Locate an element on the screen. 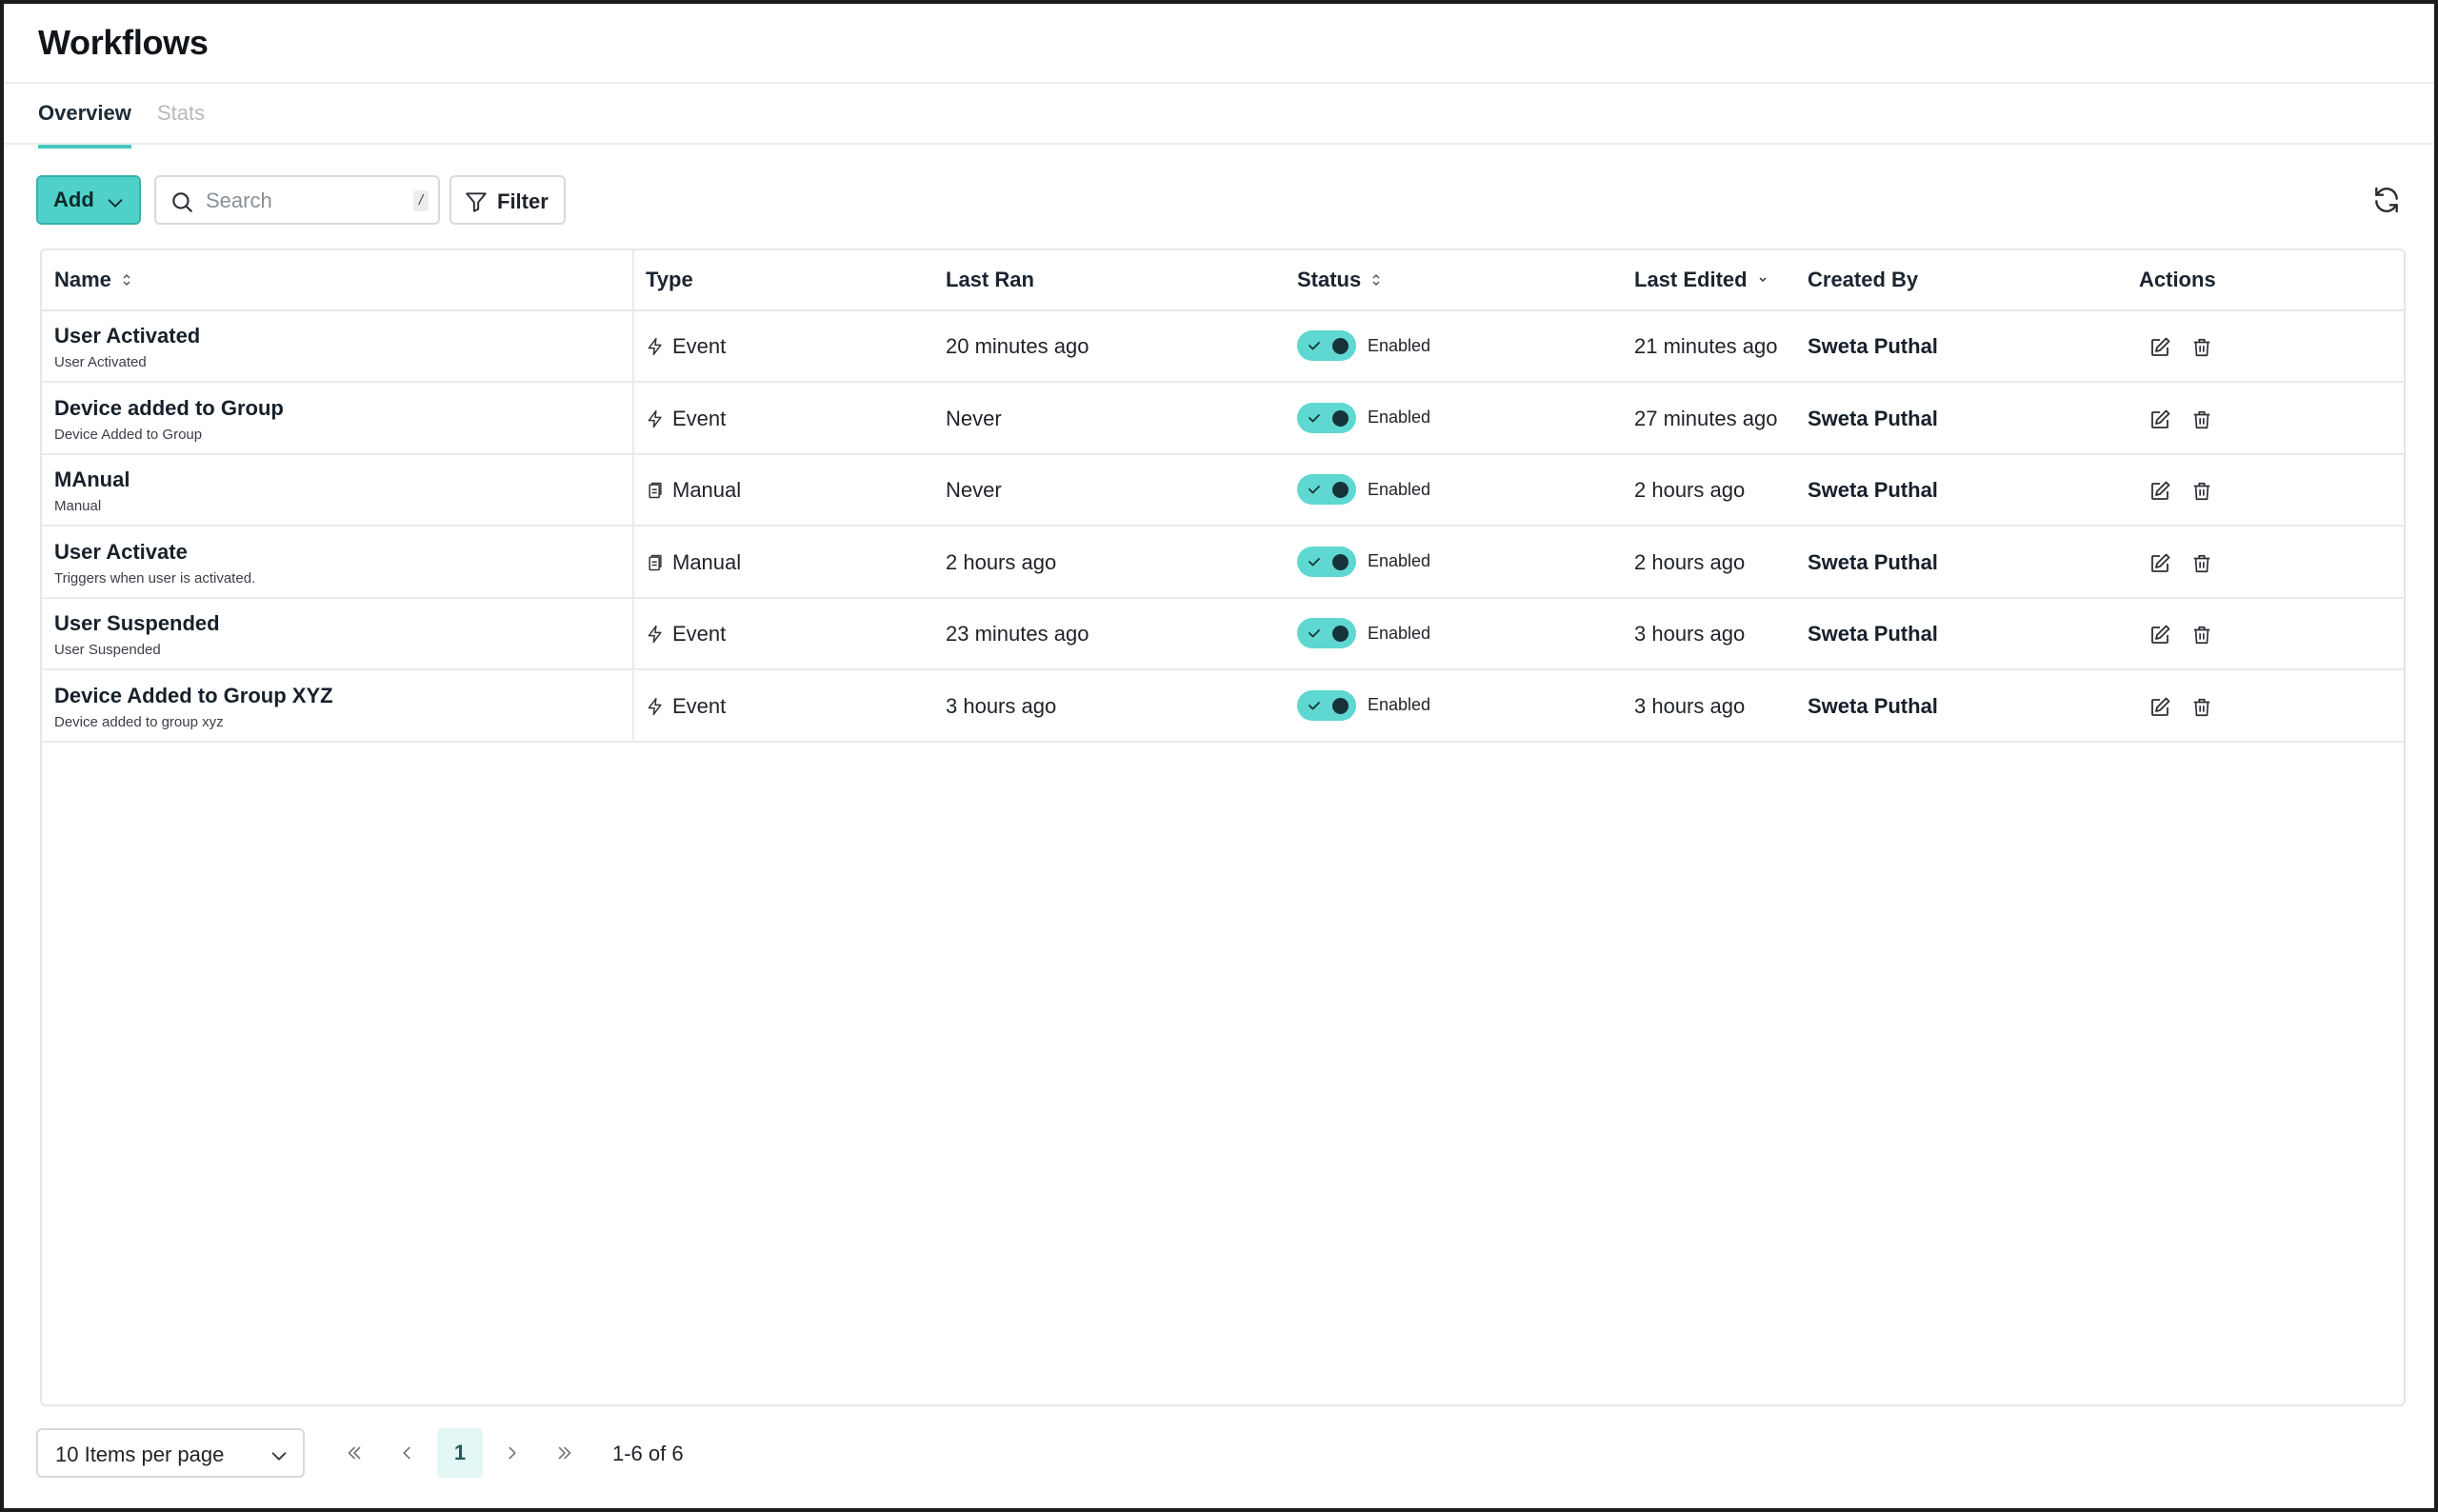 This screenshot has width=2438, height=1512. refresh-icon is located at coordinates (2386, 200).